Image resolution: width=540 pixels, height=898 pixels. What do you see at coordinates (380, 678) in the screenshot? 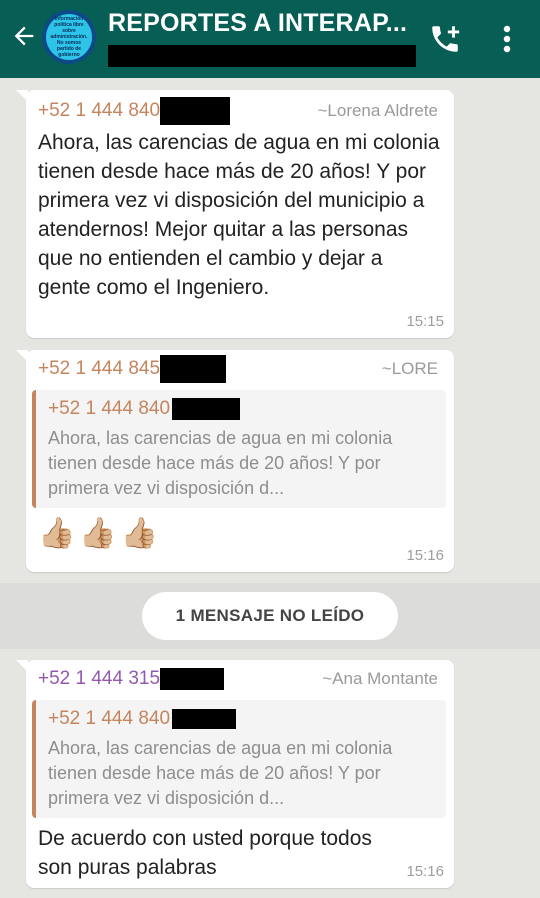
I see `sender-alias: ~Ana Montante` at bounding box center [380, 678].